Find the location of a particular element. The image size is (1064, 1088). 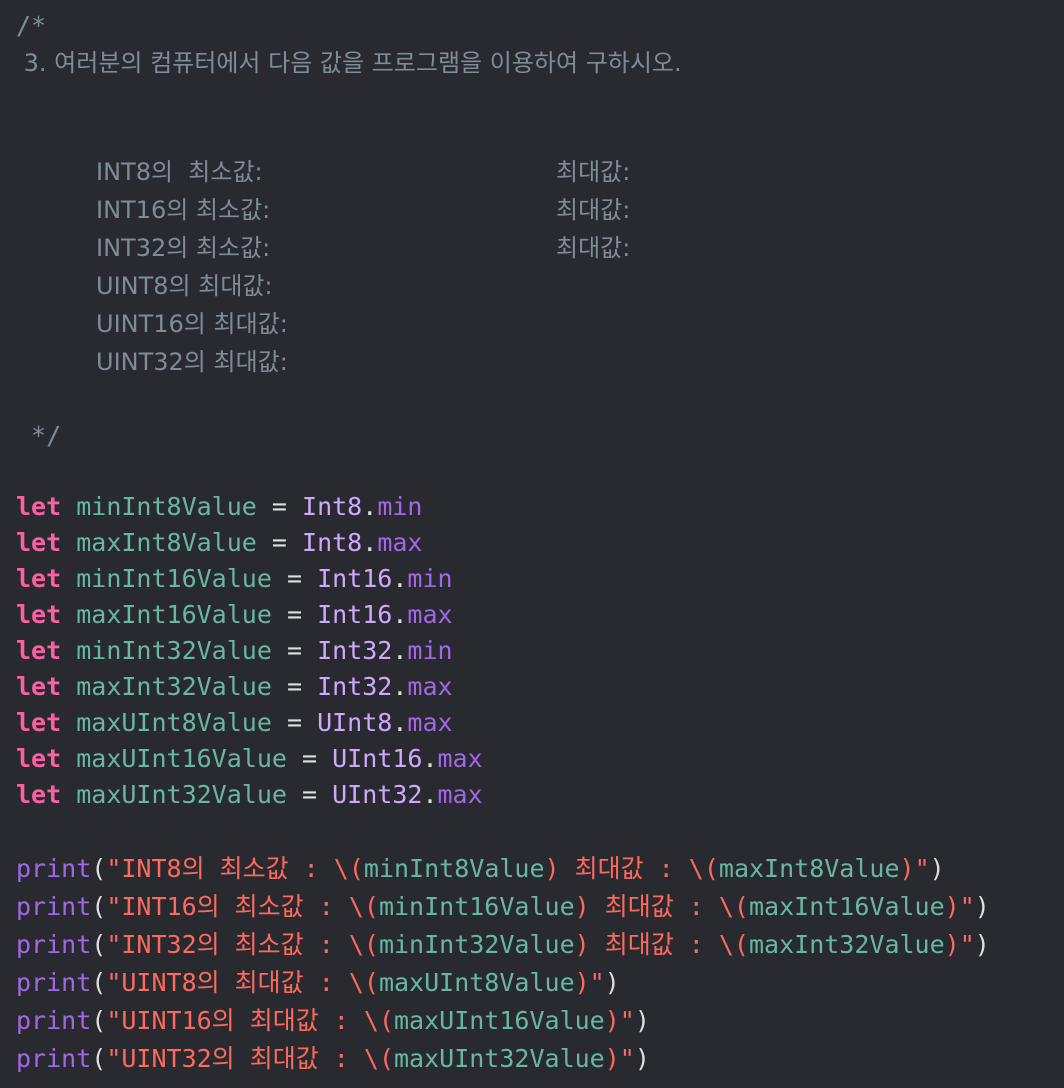

interpolated-variable: maxInt16Value is located at coordinates (846, 906).